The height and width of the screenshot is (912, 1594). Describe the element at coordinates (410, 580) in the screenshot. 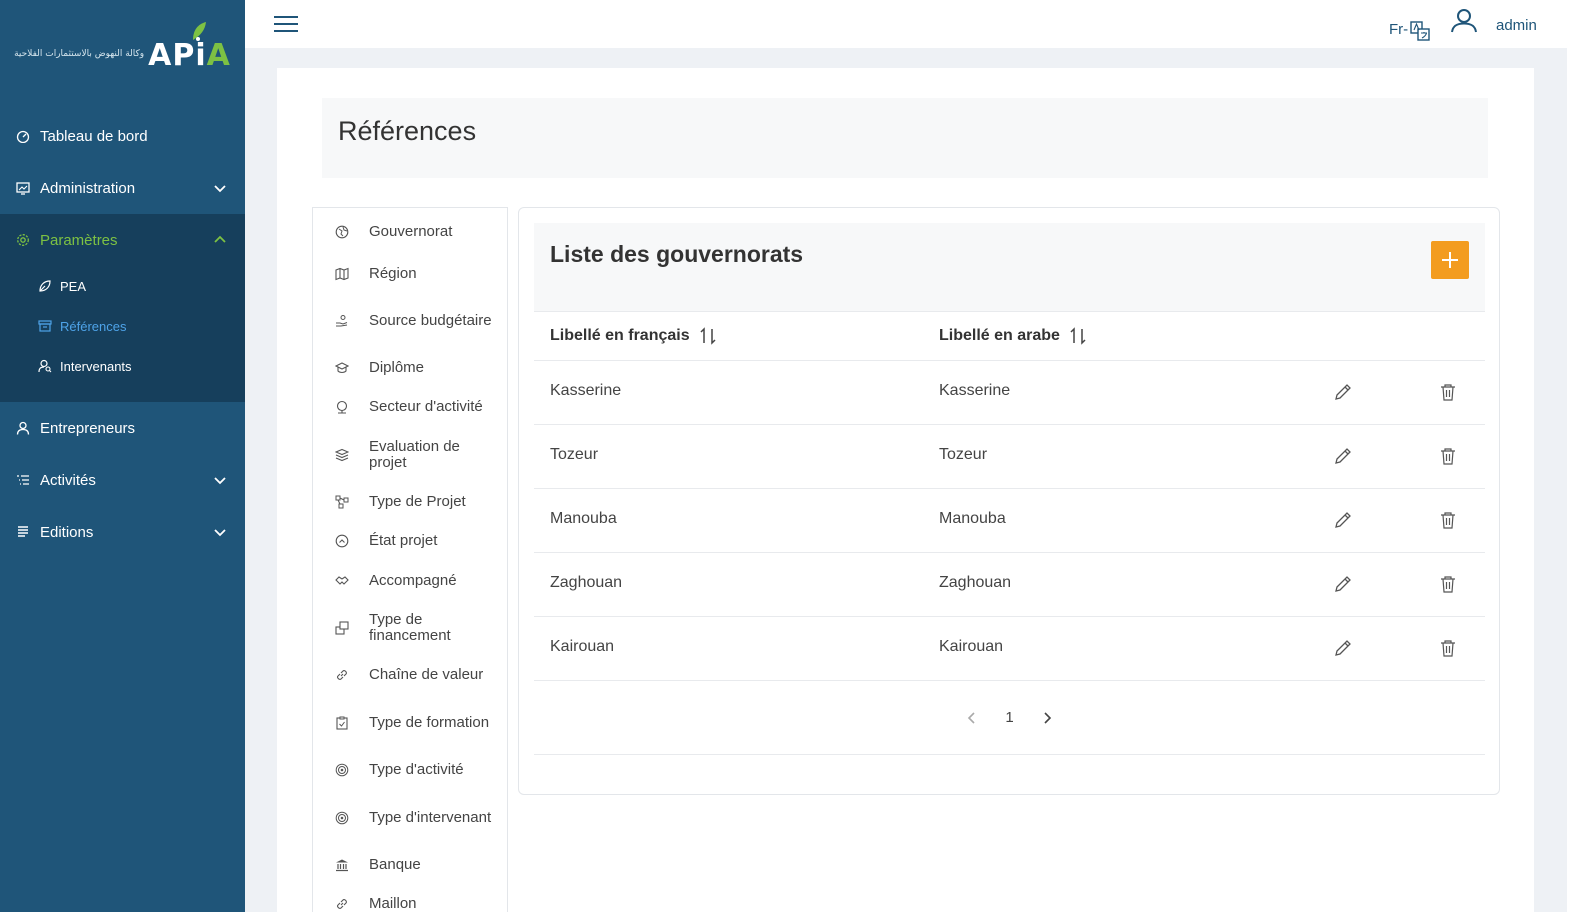

I see `ref-item-accompagne: Accompagné` at that location.